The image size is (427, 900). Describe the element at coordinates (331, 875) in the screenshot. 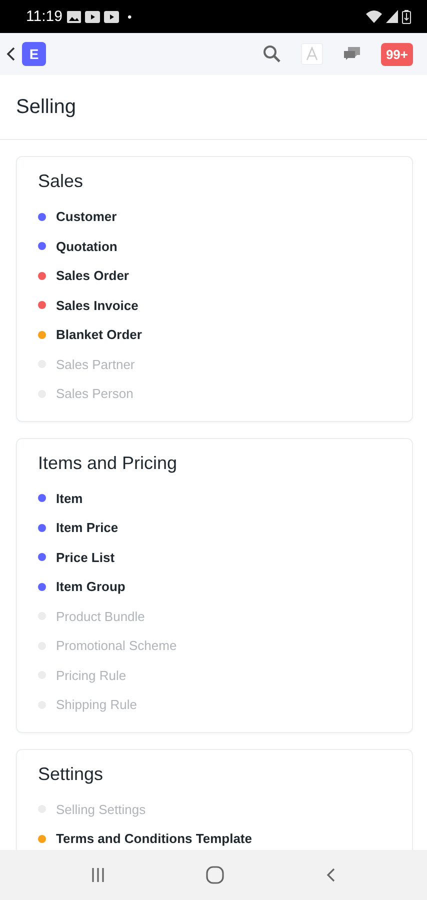

I see `back-icon` at that location.